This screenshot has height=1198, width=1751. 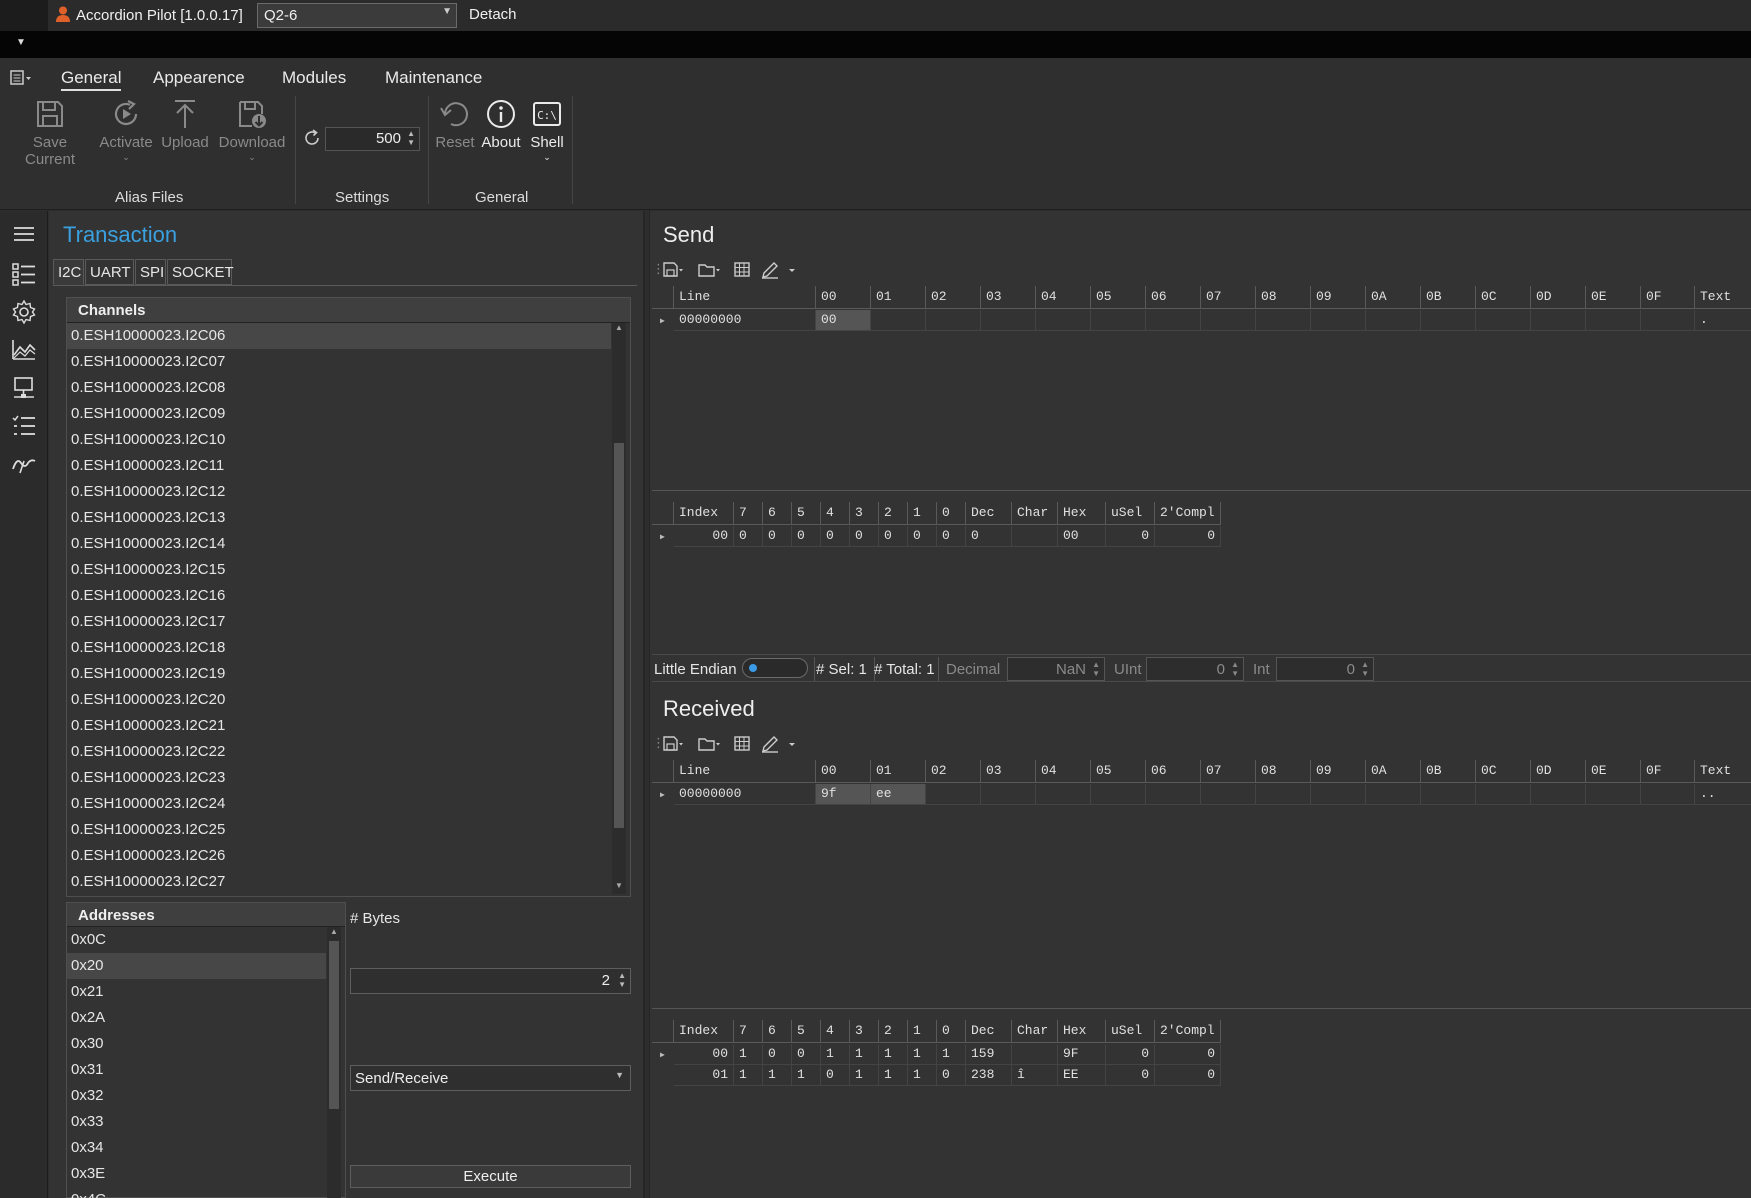 What do you see at coordinates (864, 1031) in the screenshot?
I see `bit-column-header: 3` at bounding box center [864, 1031].